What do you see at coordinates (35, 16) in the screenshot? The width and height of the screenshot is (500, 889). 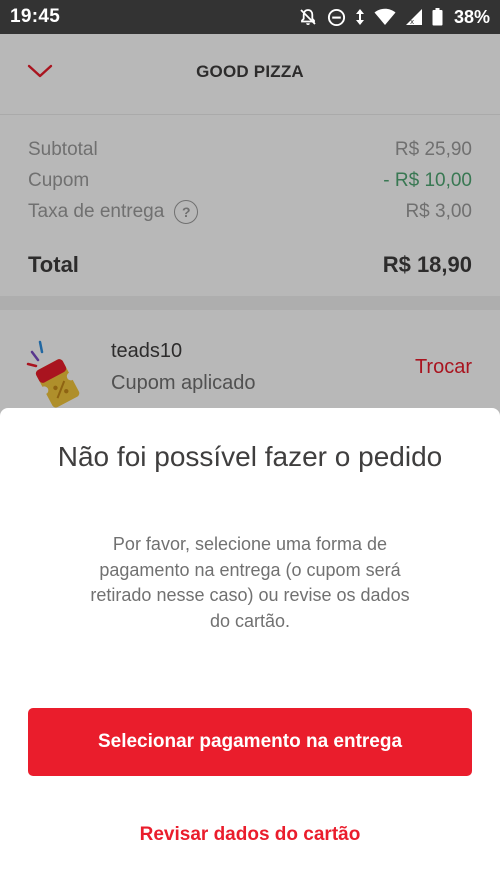 I see `status-time: 19:45` at bounding box center [35, 16].